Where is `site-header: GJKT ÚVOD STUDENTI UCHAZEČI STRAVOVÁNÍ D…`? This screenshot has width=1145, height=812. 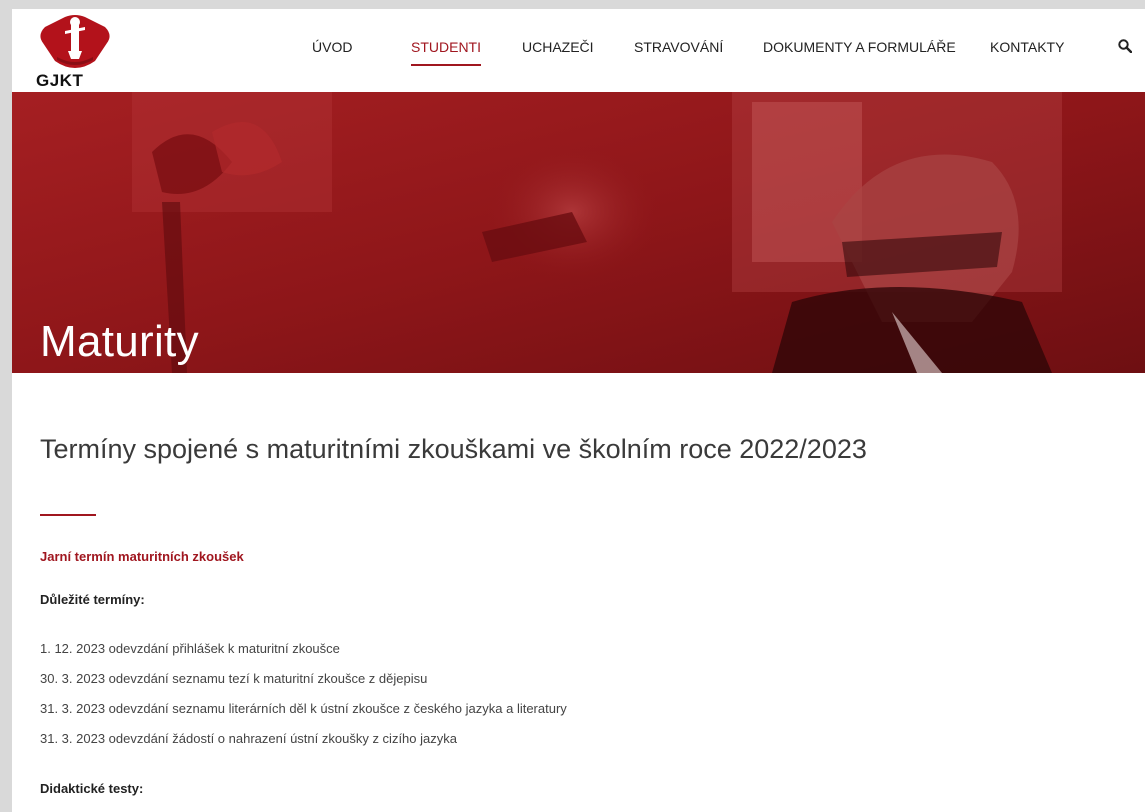 site-header: GJKT ÚVOD STUDENTI UCHAZEČI STRAVOVÁNÍ D… is located at coordinates (578, 50).